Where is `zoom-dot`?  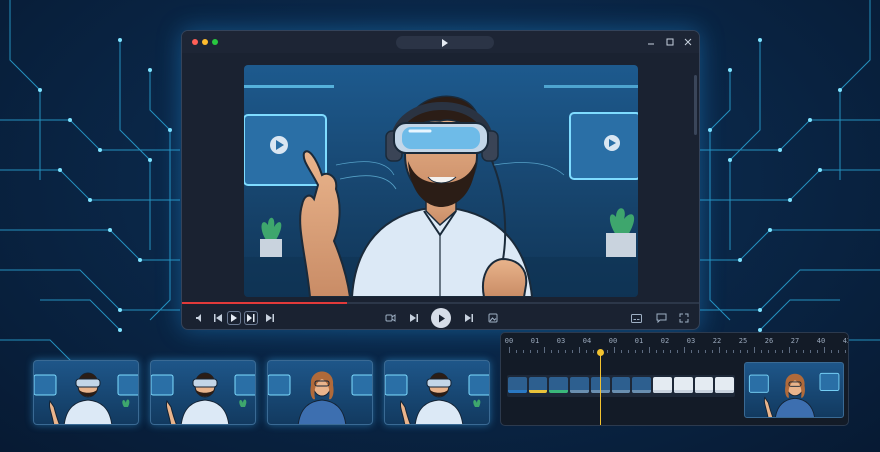 zoom-dot is located at coordinates (215, 42).